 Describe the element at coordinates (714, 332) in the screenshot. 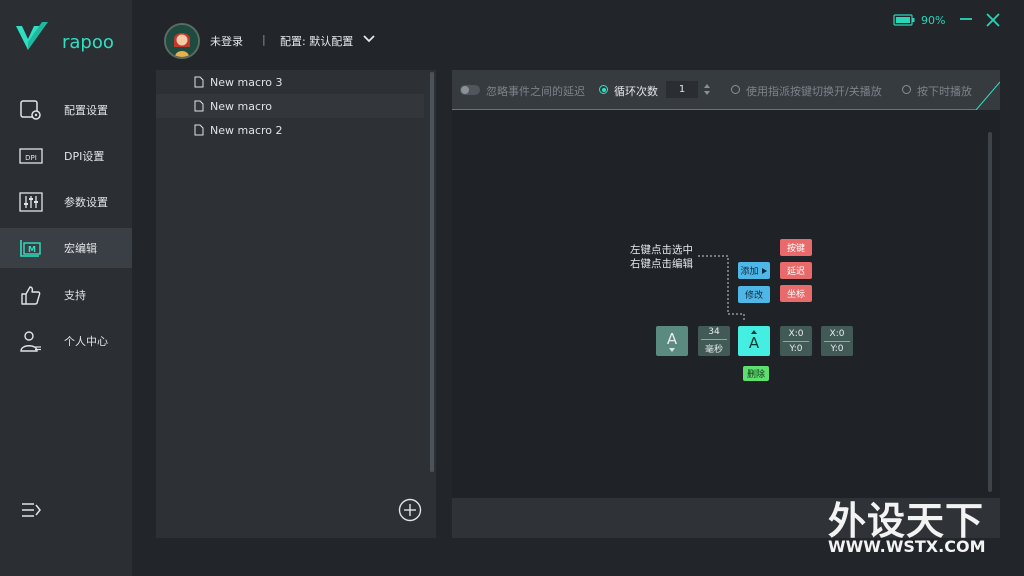

I see `delay-value: 34` at that location.